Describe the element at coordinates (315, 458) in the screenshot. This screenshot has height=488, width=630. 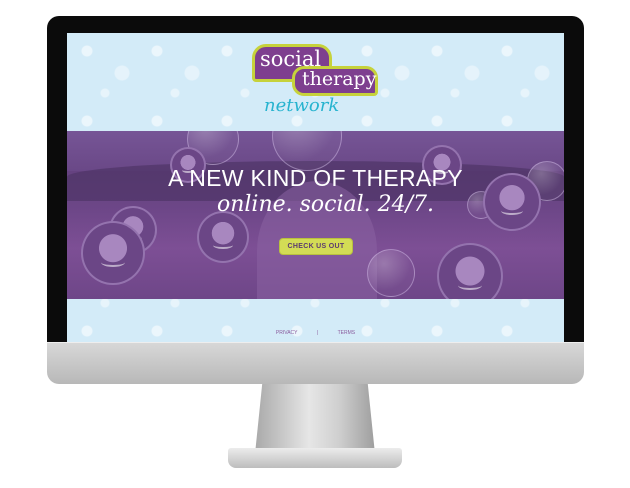
I see `monitor-stand-base` at that location.